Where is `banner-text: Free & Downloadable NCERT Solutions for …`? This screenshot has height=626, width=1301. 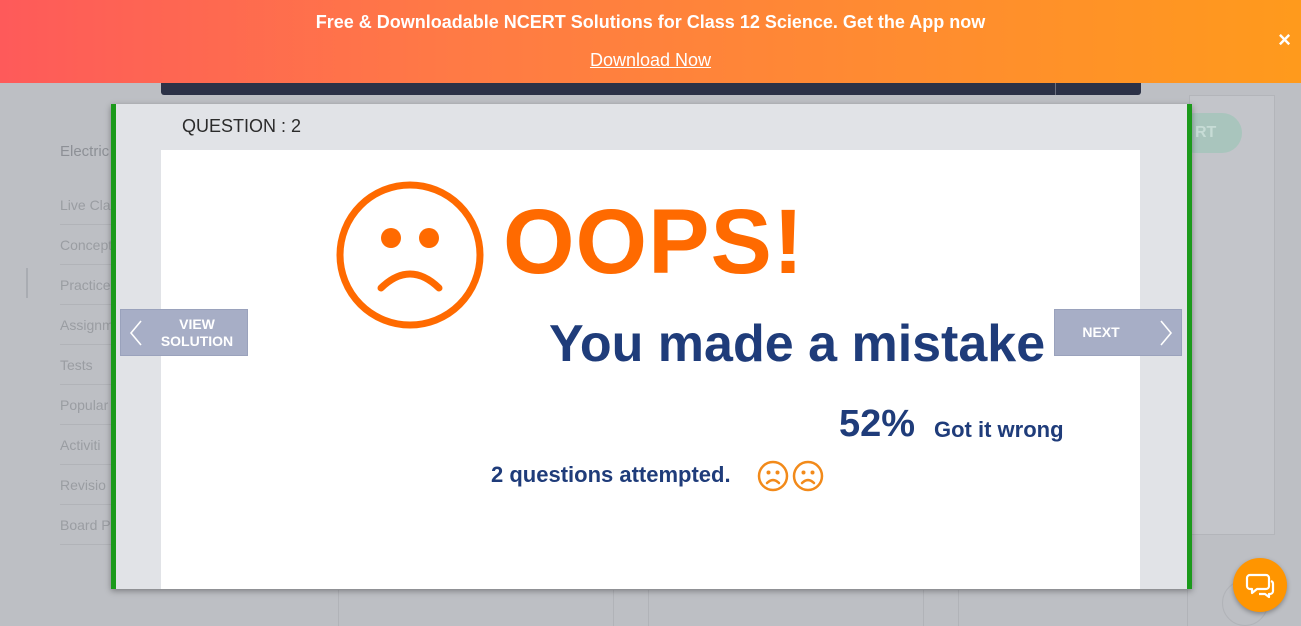
banner-text: Free & Downloadable NCERT Solutions for … is located at coordinates (650, 22).